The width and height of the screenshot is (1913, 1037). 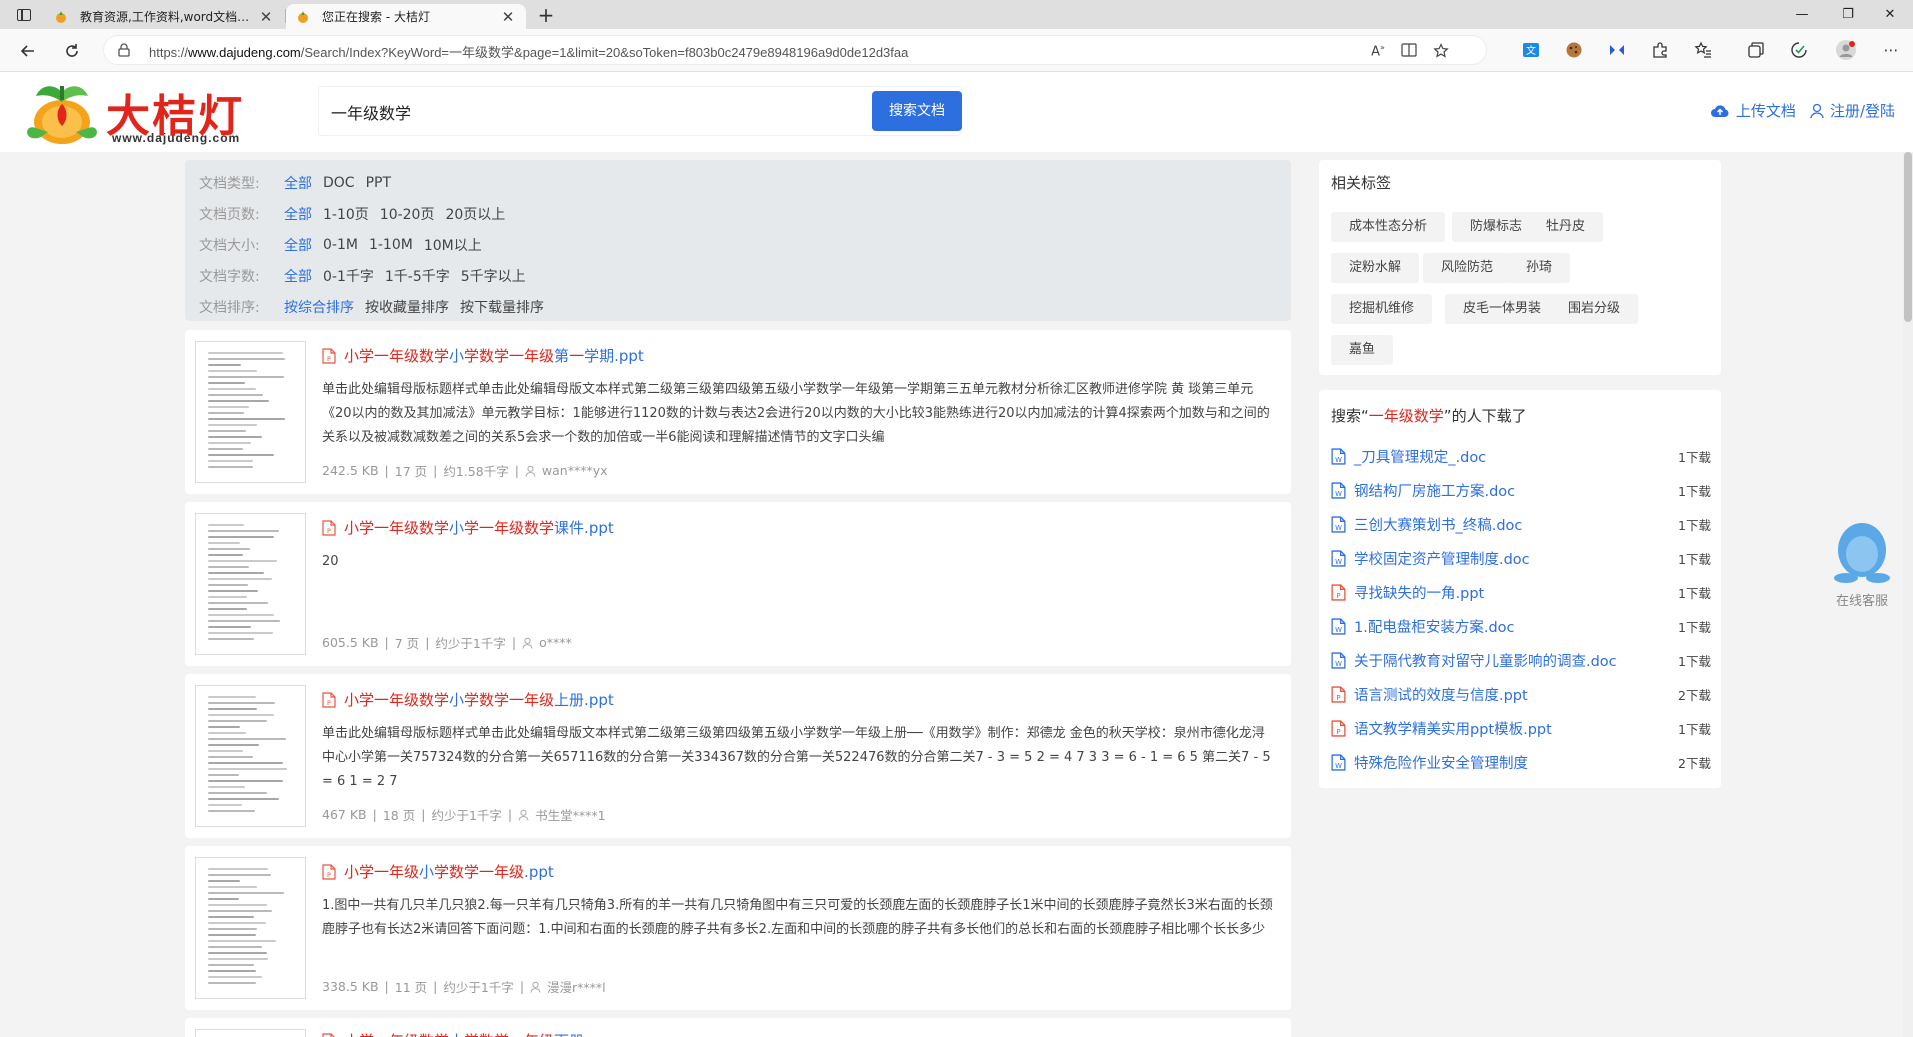 I want to click on filter-option: 10-20页, so click(x=407, y=214).